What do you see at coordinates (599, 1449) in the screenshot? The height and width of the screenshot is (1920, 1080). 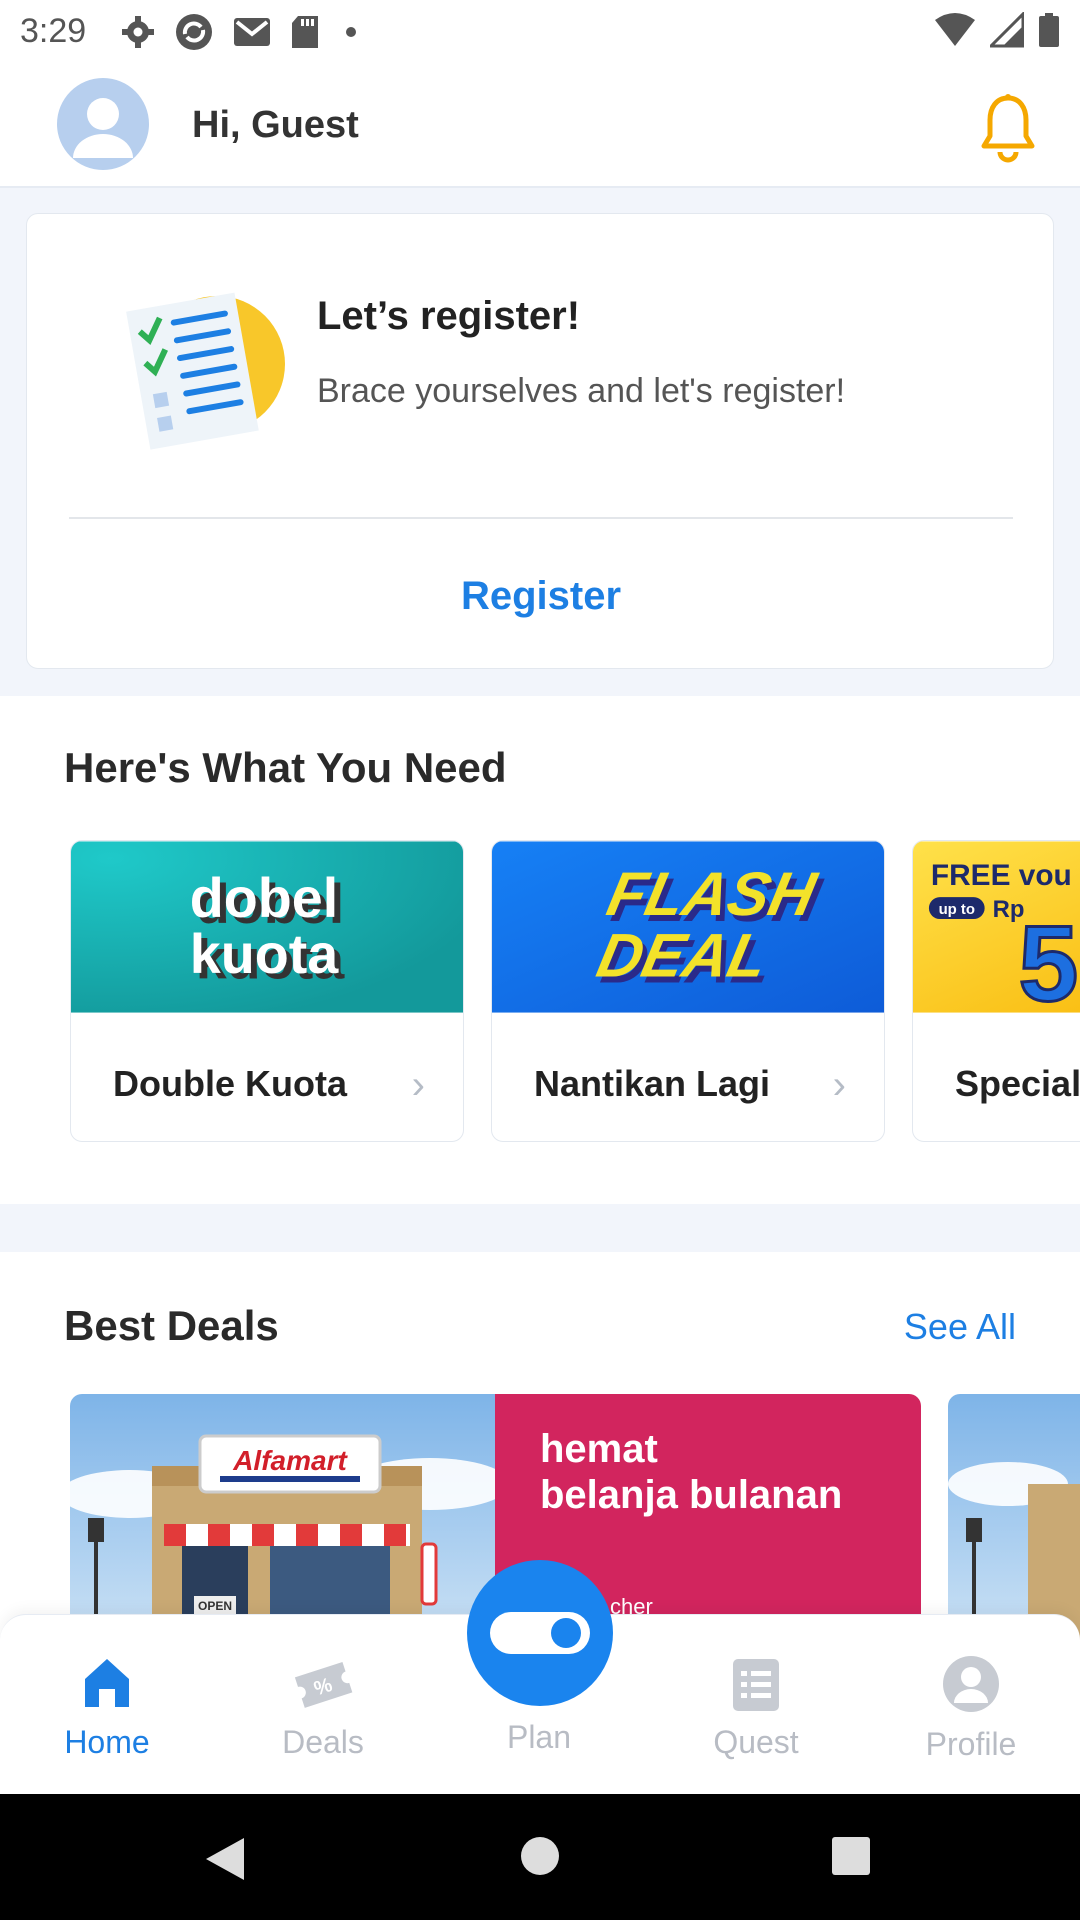 I see `deal-headline-1: hemat` at bounding box center [599, 1449].